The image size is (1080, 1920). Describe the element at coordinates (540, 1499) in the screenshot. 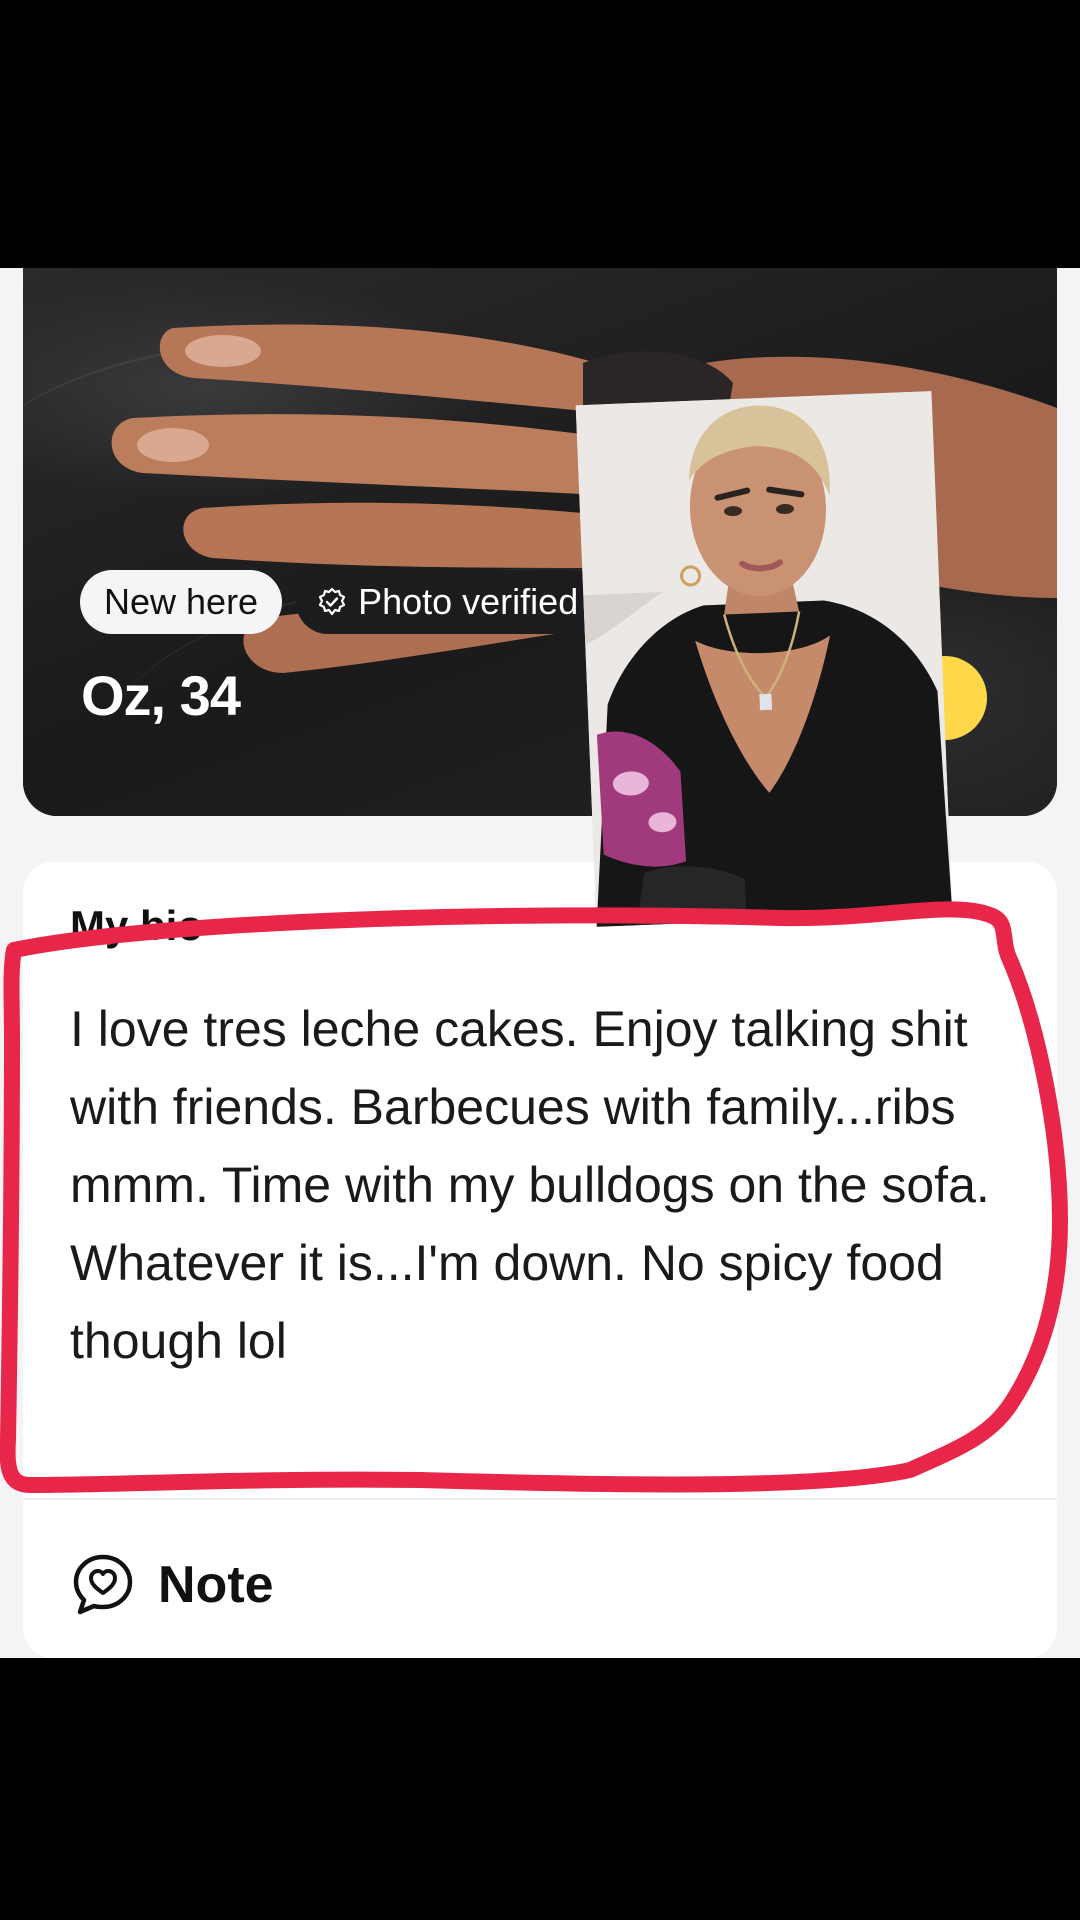

I see `divider` at that location.